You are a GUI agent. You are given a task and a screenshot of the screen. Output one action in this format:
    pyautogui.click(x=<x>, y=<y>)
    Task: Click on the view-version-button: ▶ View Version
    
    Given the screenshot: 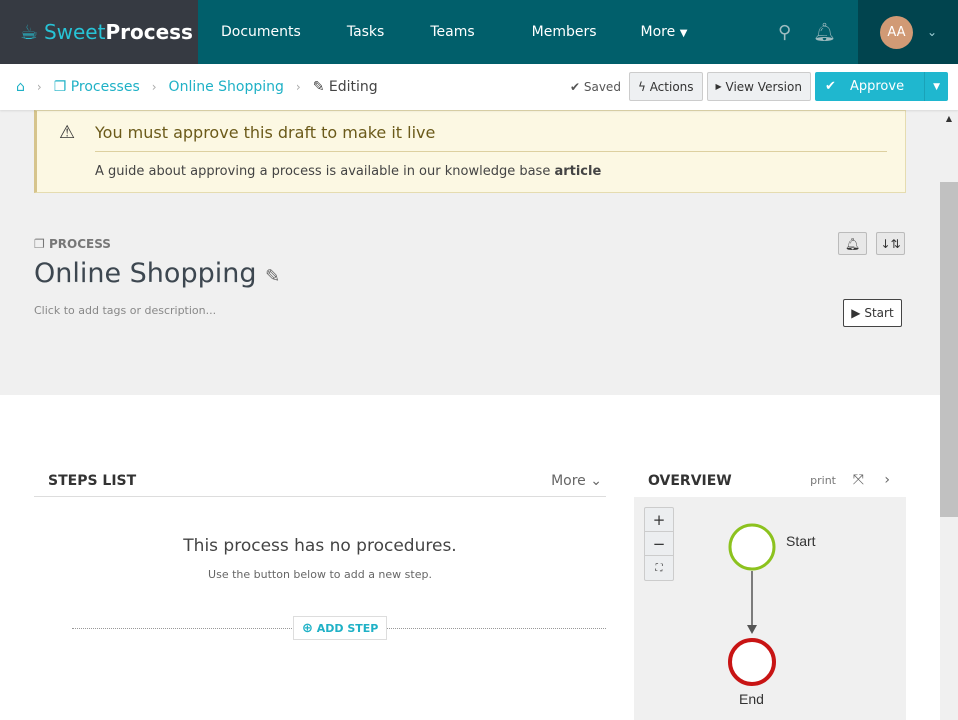 What is the action you would take?
    pyautogui.click(x=758, y=86)
    